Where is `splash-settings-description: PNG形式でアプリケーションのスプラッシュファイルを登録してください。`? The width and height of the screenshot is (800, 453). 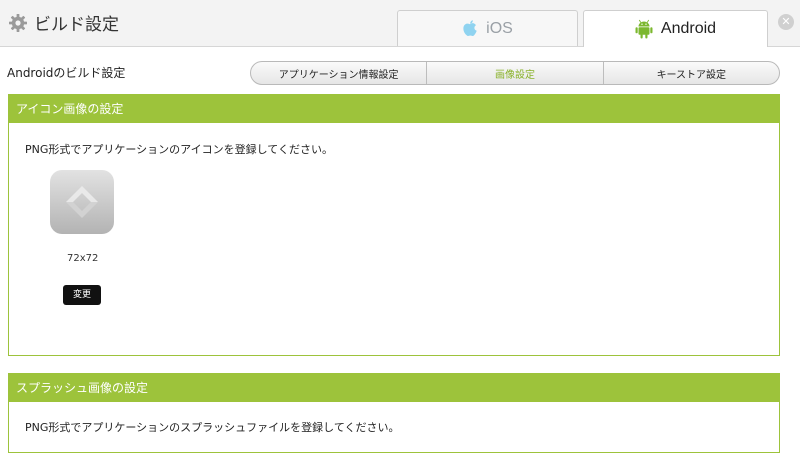
splash-settings-description: PNG形式でアプリケーションのスプラッシュファイルを登録してください。 is located at coordinates (212, 427).